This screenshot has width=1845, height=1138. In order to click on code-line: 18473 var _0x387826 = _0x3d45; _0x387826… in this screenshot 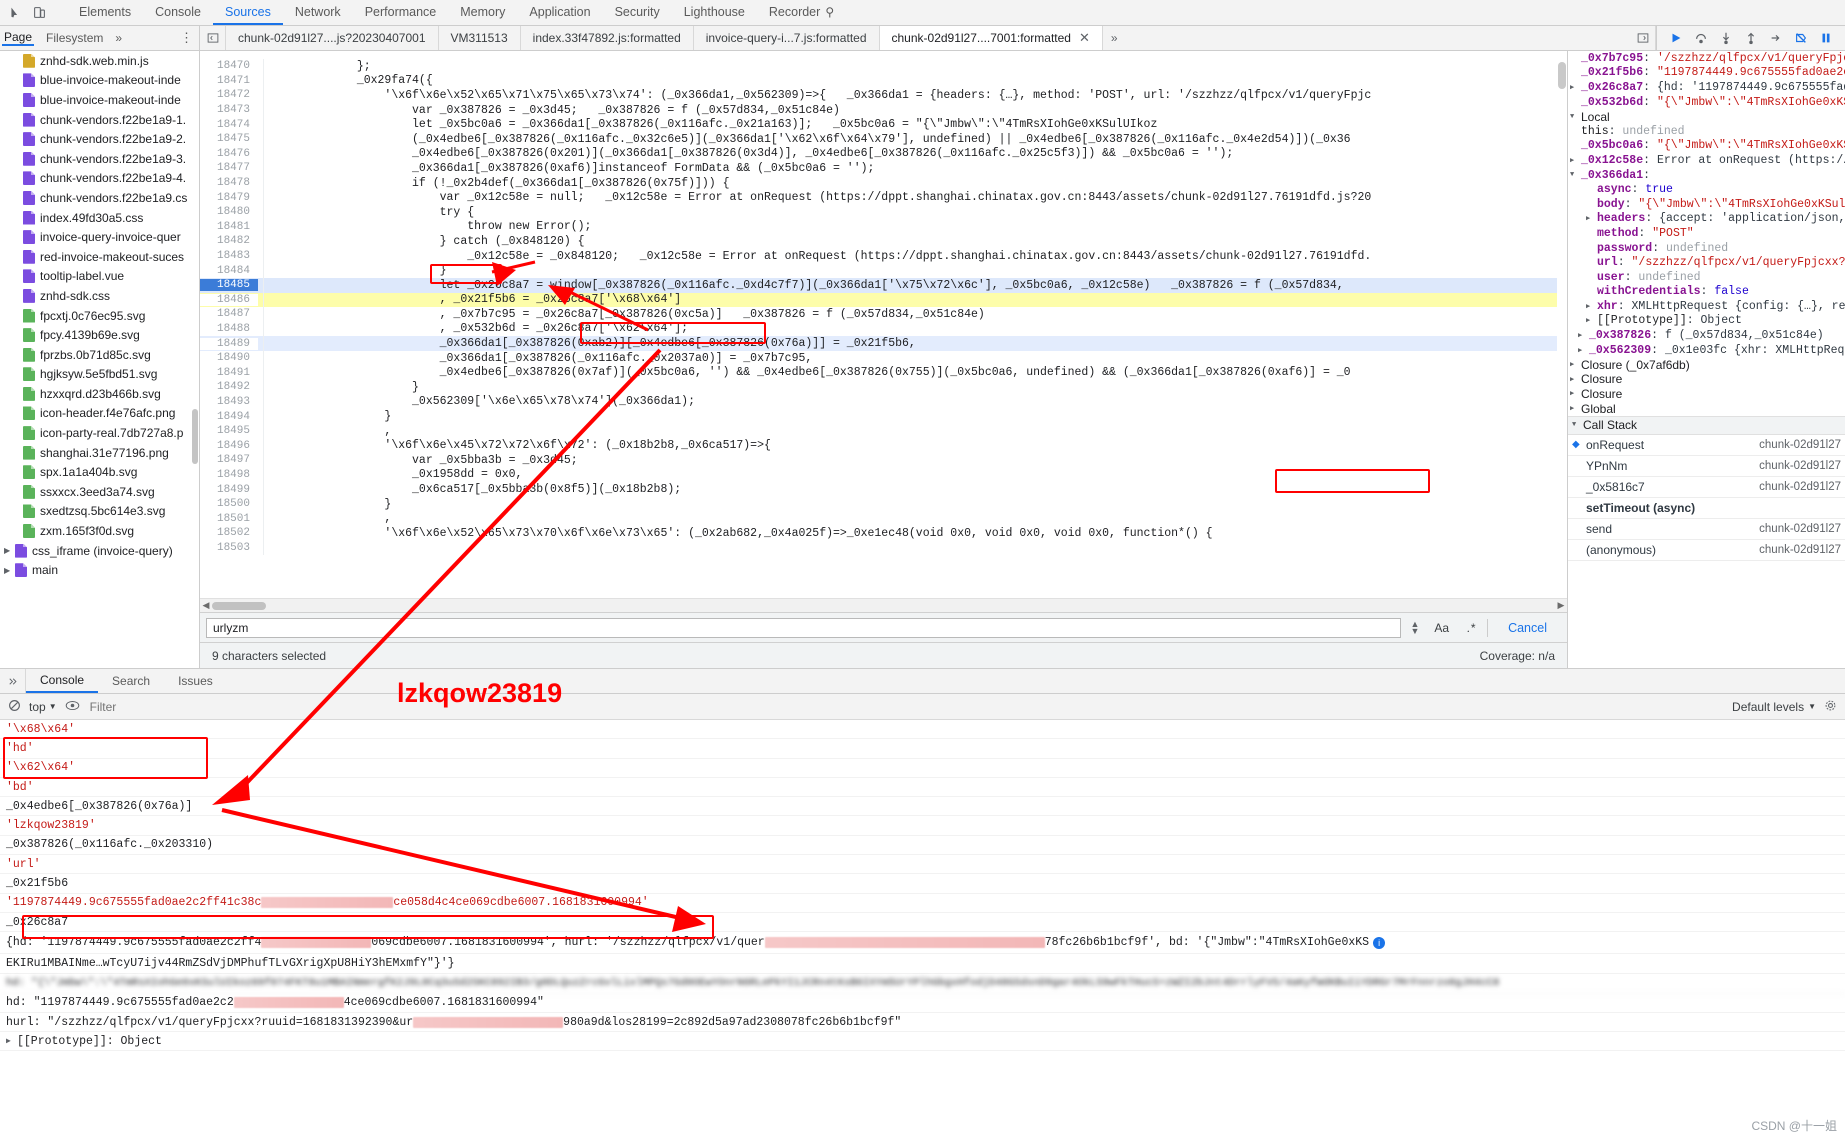, I will do `click(883, 110)`.